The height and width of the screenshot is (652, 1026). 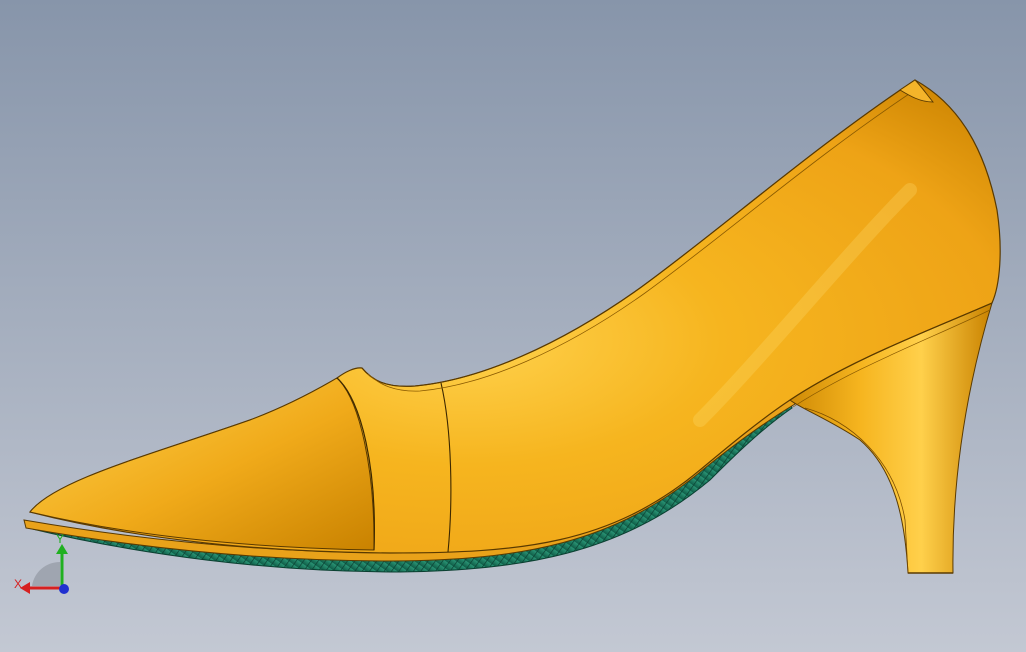 I want to click on x-axis-label: X, so click(x=18, y=584).